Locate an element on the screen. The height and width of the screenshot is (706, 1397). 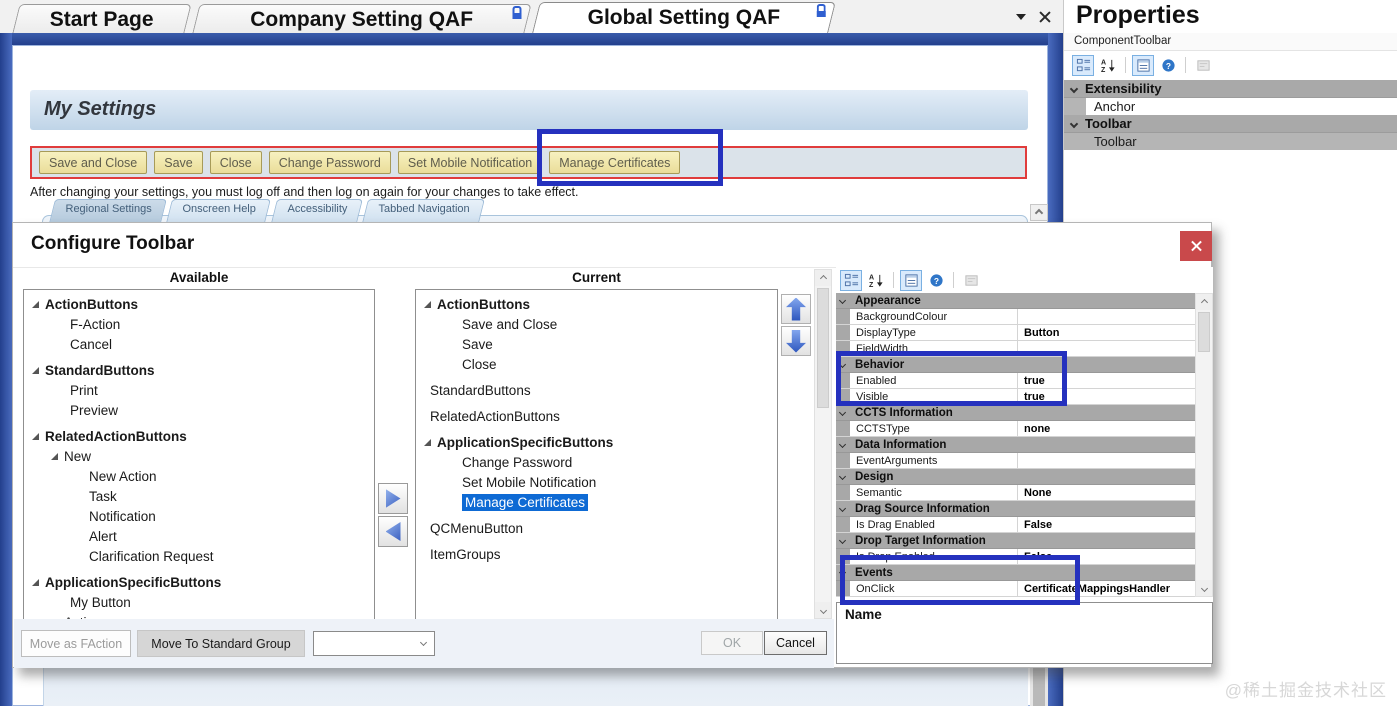
property-item: Anchor is located at coordinates (1230, 106).